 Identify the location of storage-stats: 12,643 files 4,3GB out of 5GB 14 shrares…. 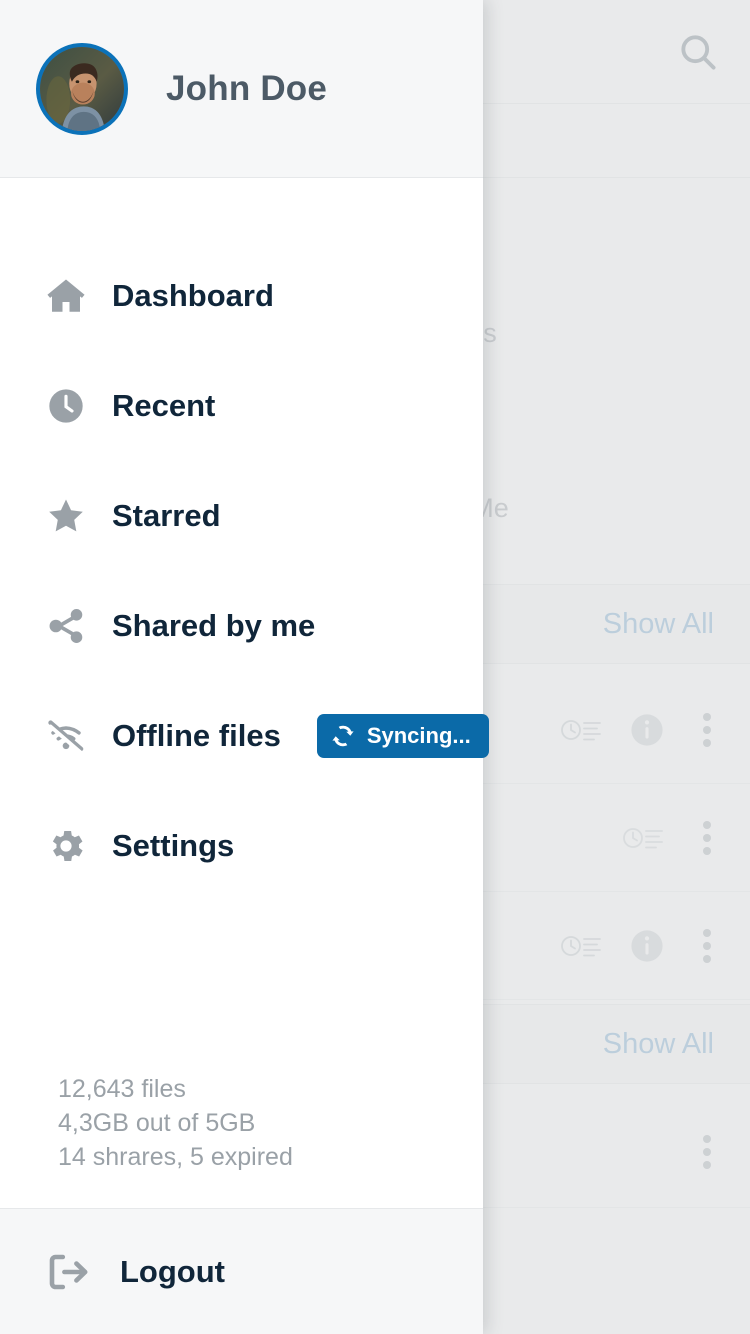
(241, 1140).